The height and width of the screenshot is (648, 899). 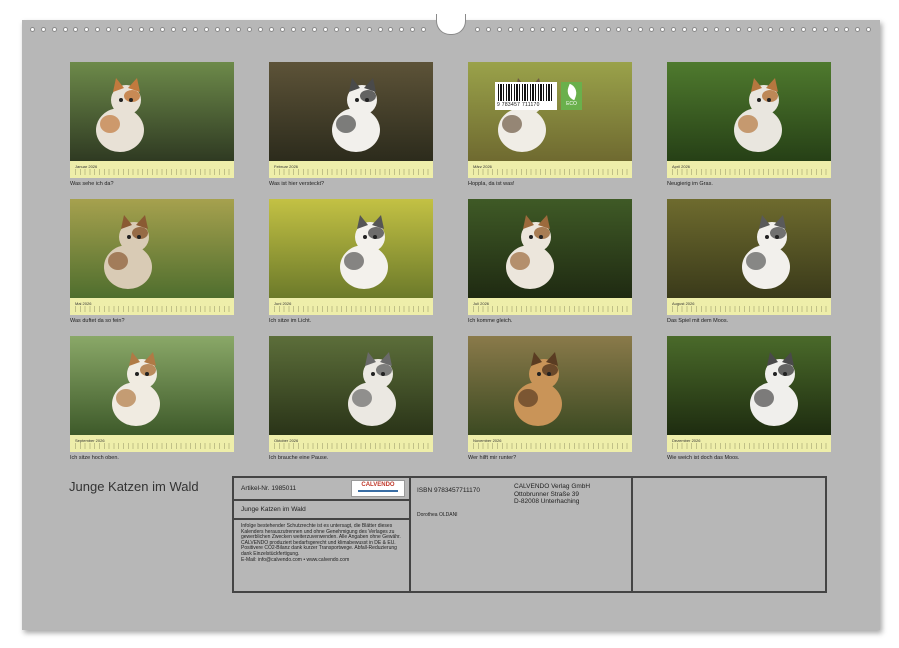 I want to click on month-caption: Ich brauche eine Pause., so click(x=351, y=458).